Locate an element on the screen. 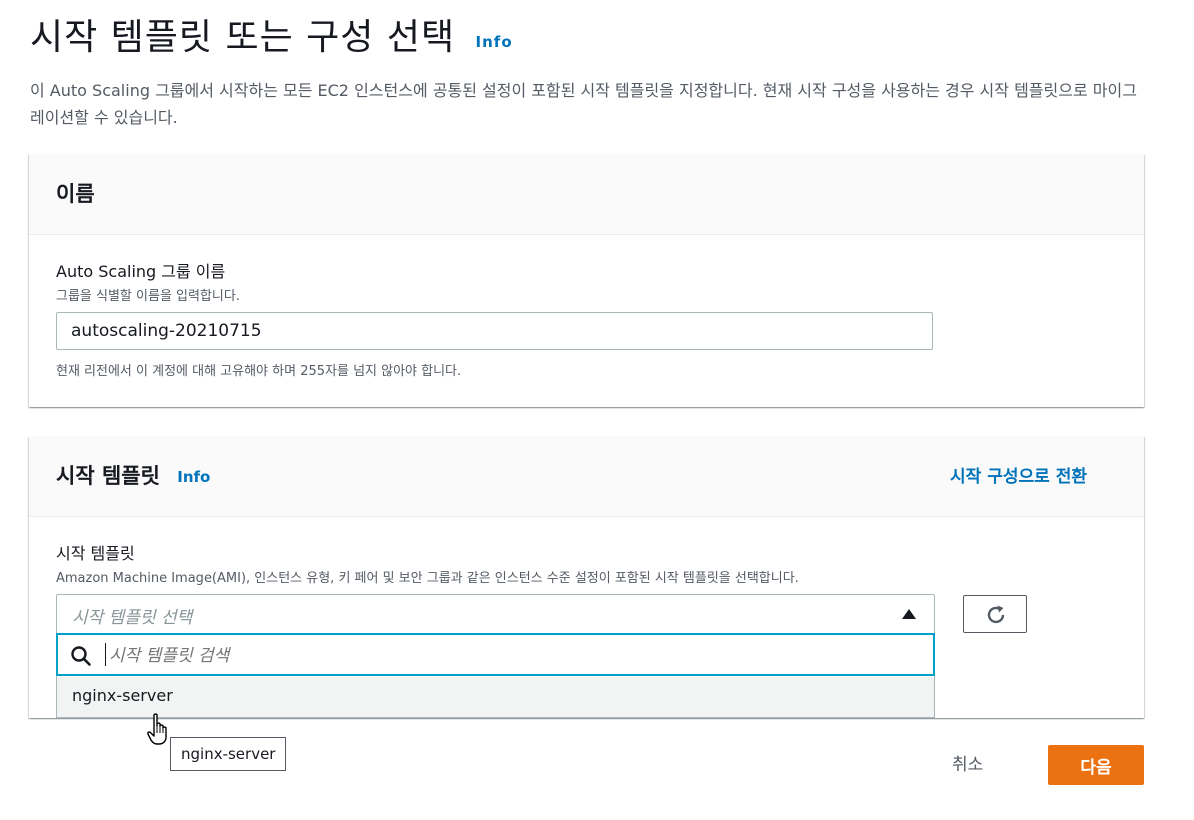 Image resolution: width=1194 pixels, height=820 pixels. dropdown-option-nginx-server: nginx-server is located at coordinates (495, 697).